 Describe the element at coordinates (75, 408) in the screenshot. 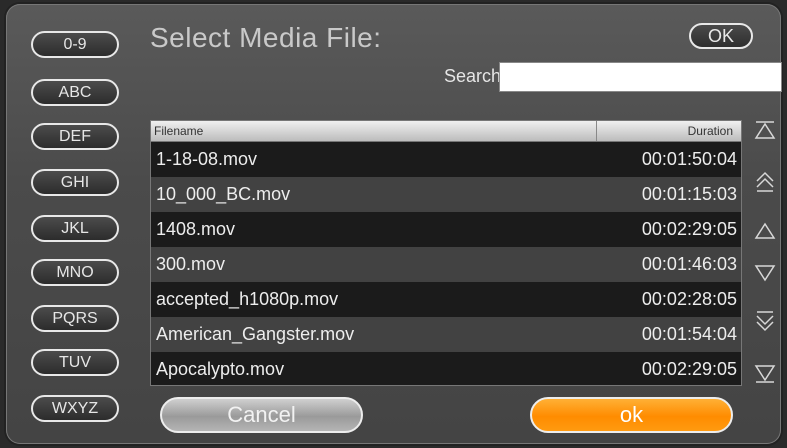

I see `letter-filter-wxyz: WXYZ` at that location.